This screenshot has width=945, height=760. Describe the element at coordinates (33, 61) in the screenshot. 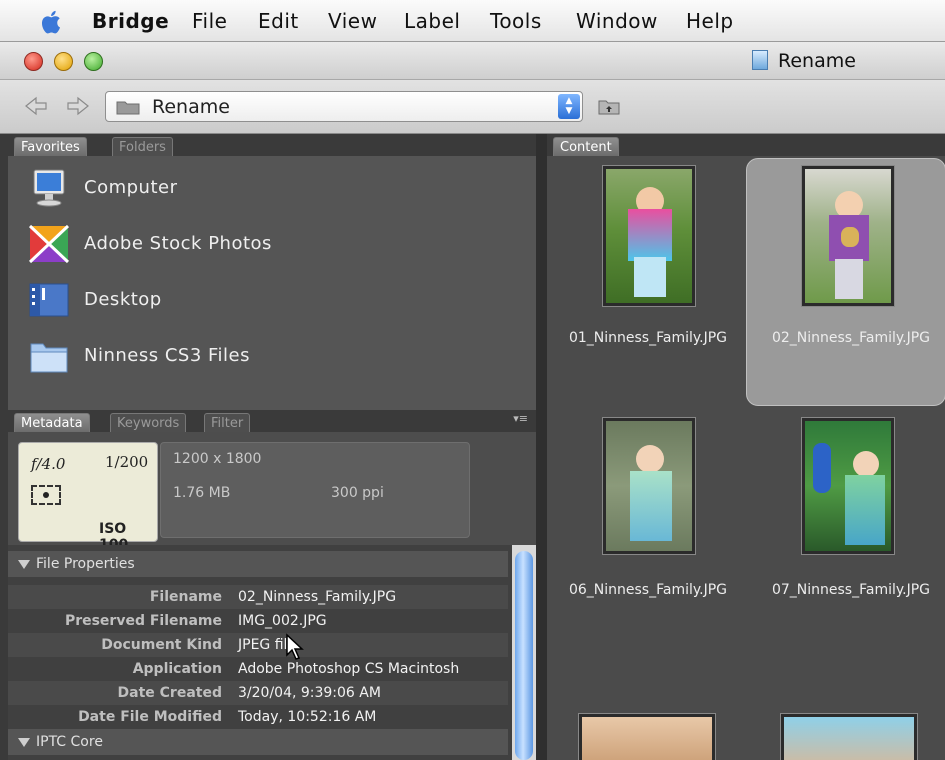

I see `close-window-button` at that location.